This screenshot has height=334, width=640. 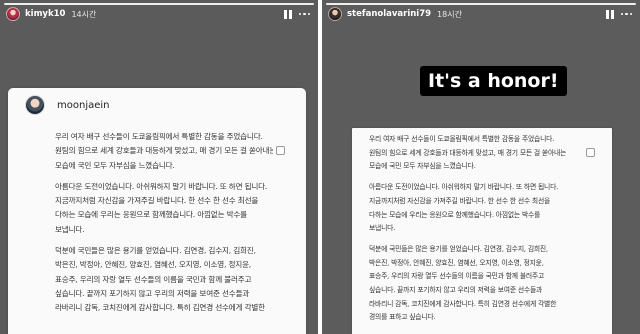 I want to click on story-time-ago: 18시간, so click(x=449, y=14).